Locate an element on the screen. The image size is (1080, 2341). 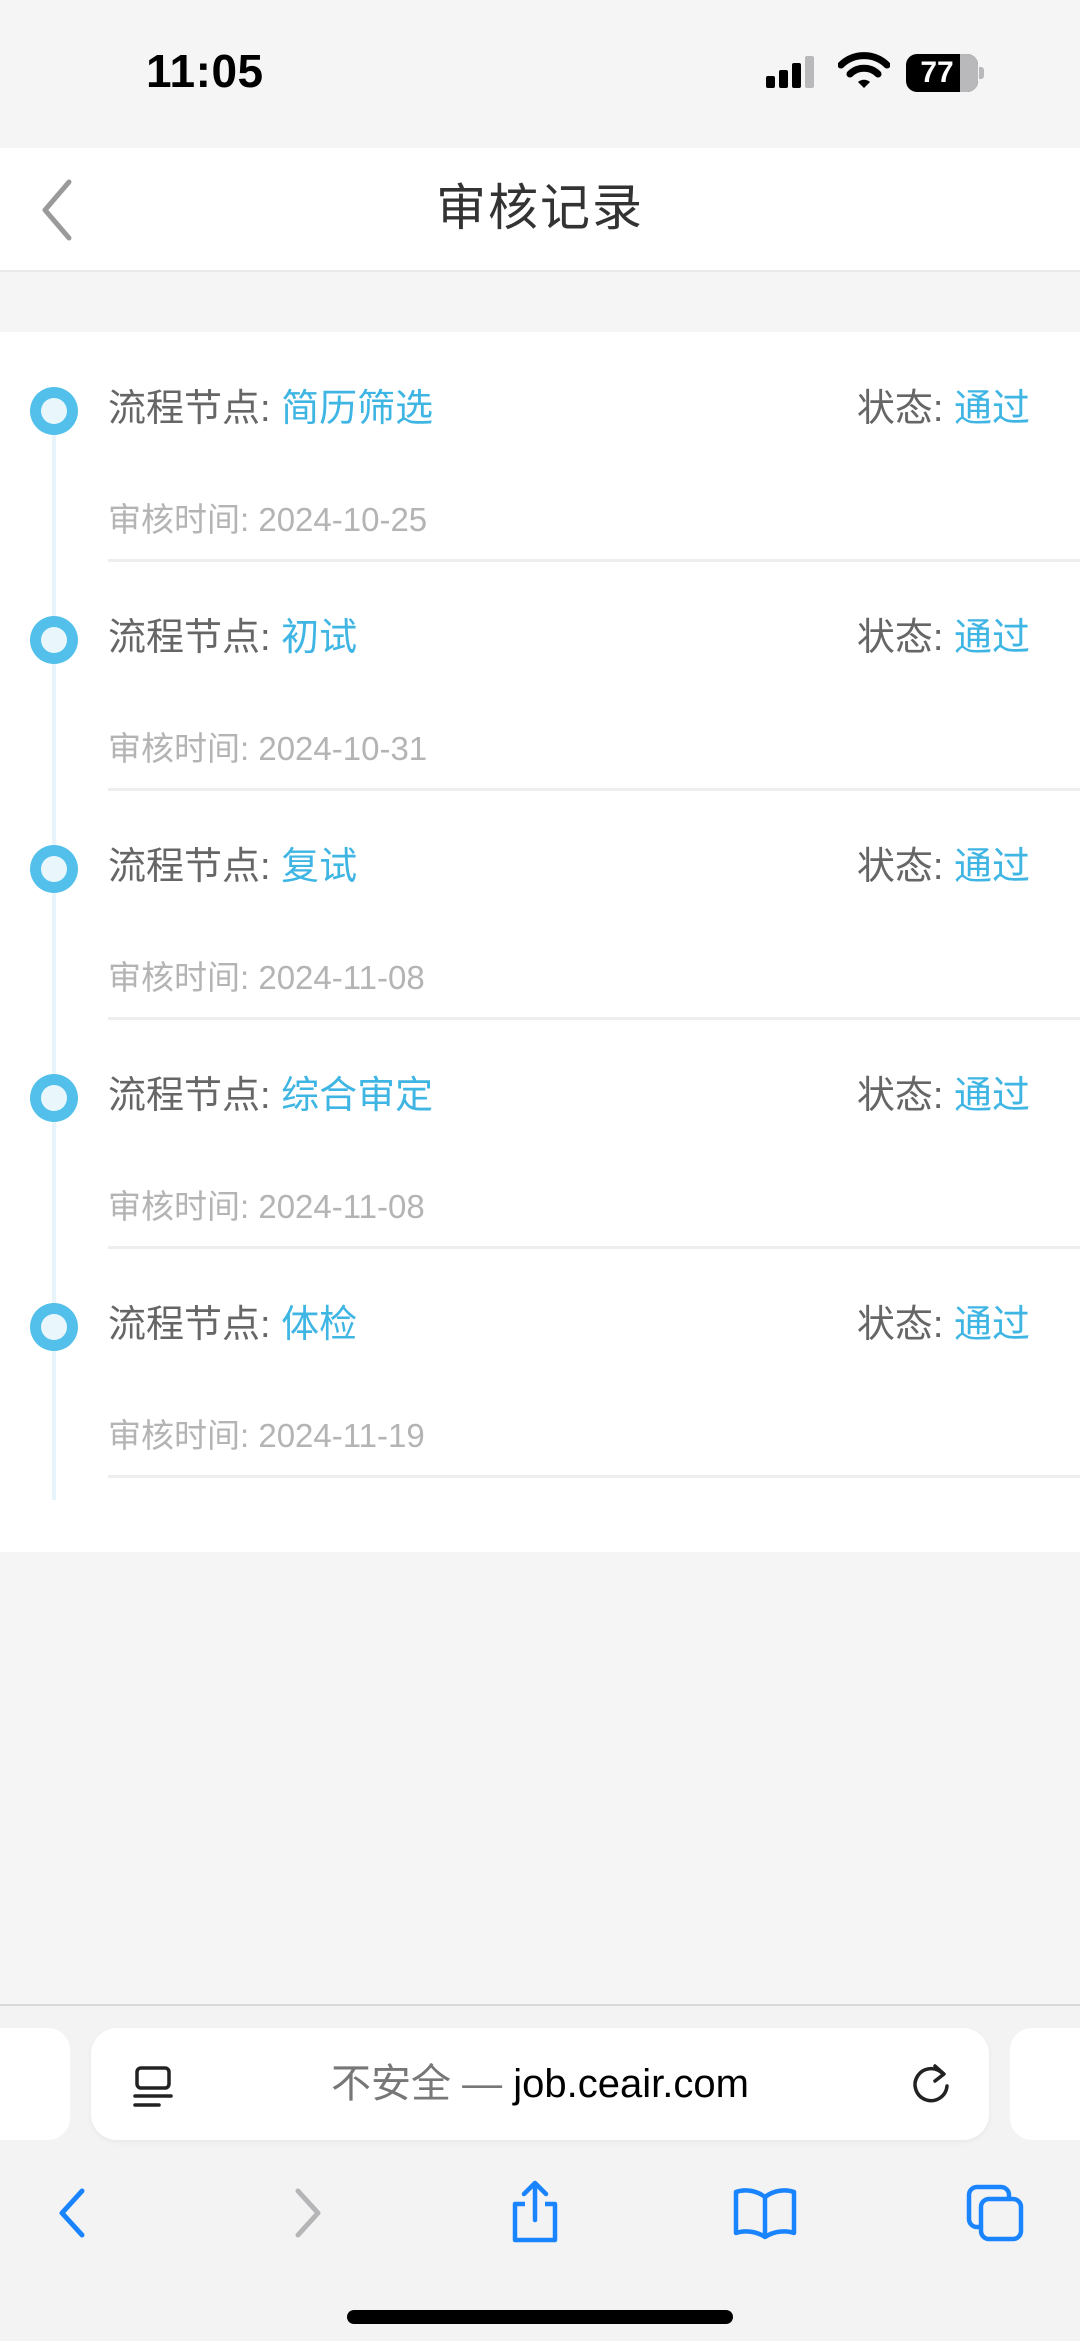
nav-bar: 审核记录 is located at coordinates (540, 210).